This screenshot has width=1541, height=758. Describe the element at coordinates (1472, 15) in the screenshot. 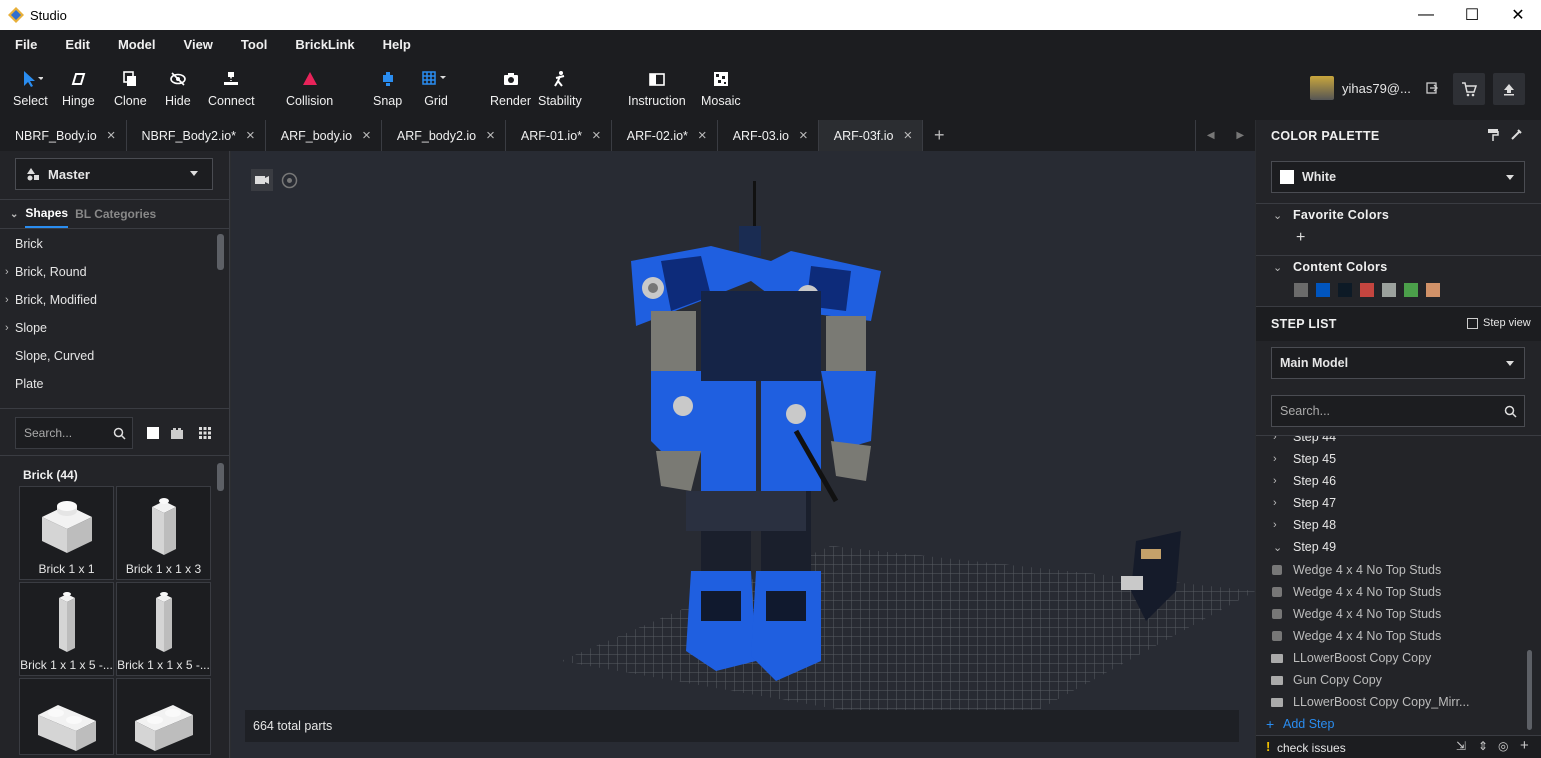

I see `maximize-button: ☐` at that location.